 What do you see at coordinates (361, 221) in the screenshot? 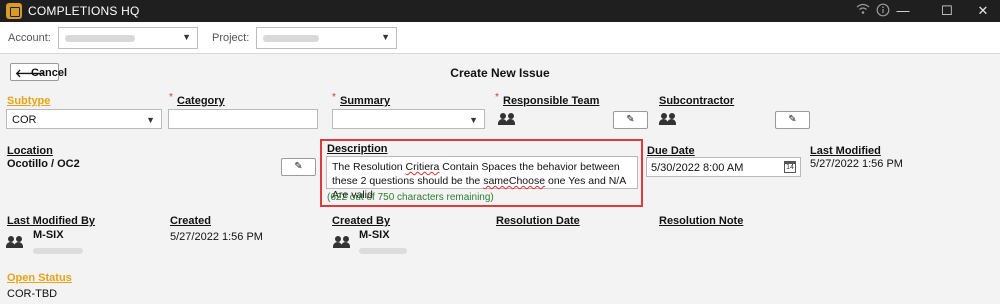
I see `created-by-label: Created By` at bounding box center [361, 221].